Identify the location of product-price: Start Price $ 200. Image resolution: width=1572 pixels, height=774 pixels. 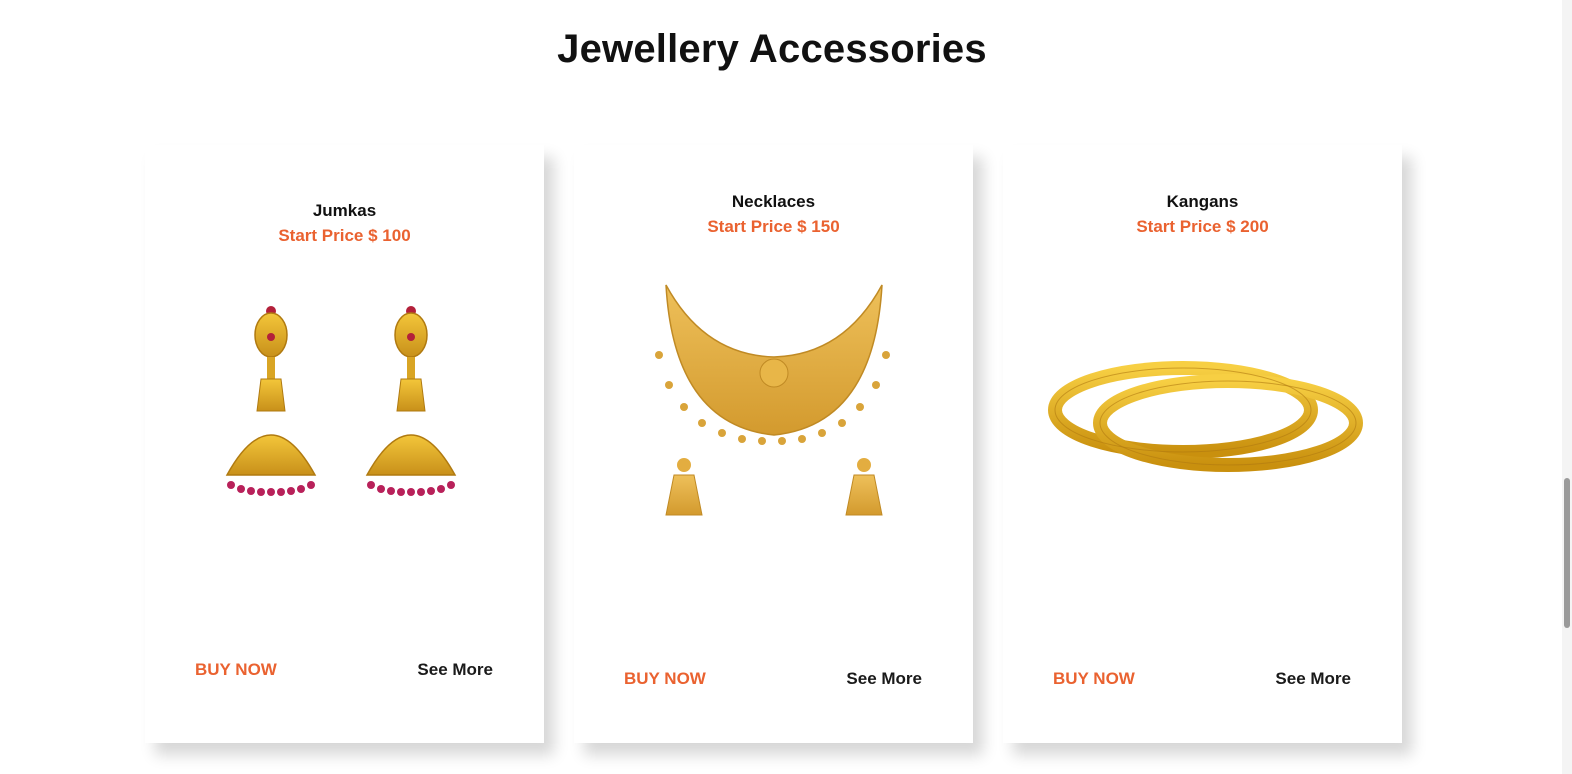
(1202, 226).